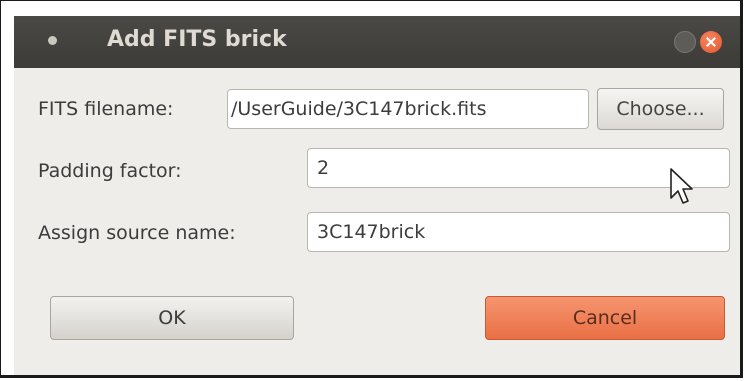 This screenshot has height=381, width=746. What do you see at coordinates (518, 232) in the screenshot?
I see `source-name-field: 3C147brick` at bounding box center [518, 232].